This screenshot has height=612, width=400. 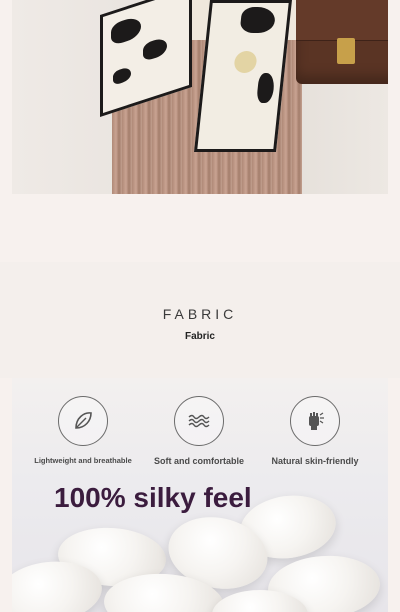 I want to click on leaf-icon, so click(x=83, y=421).